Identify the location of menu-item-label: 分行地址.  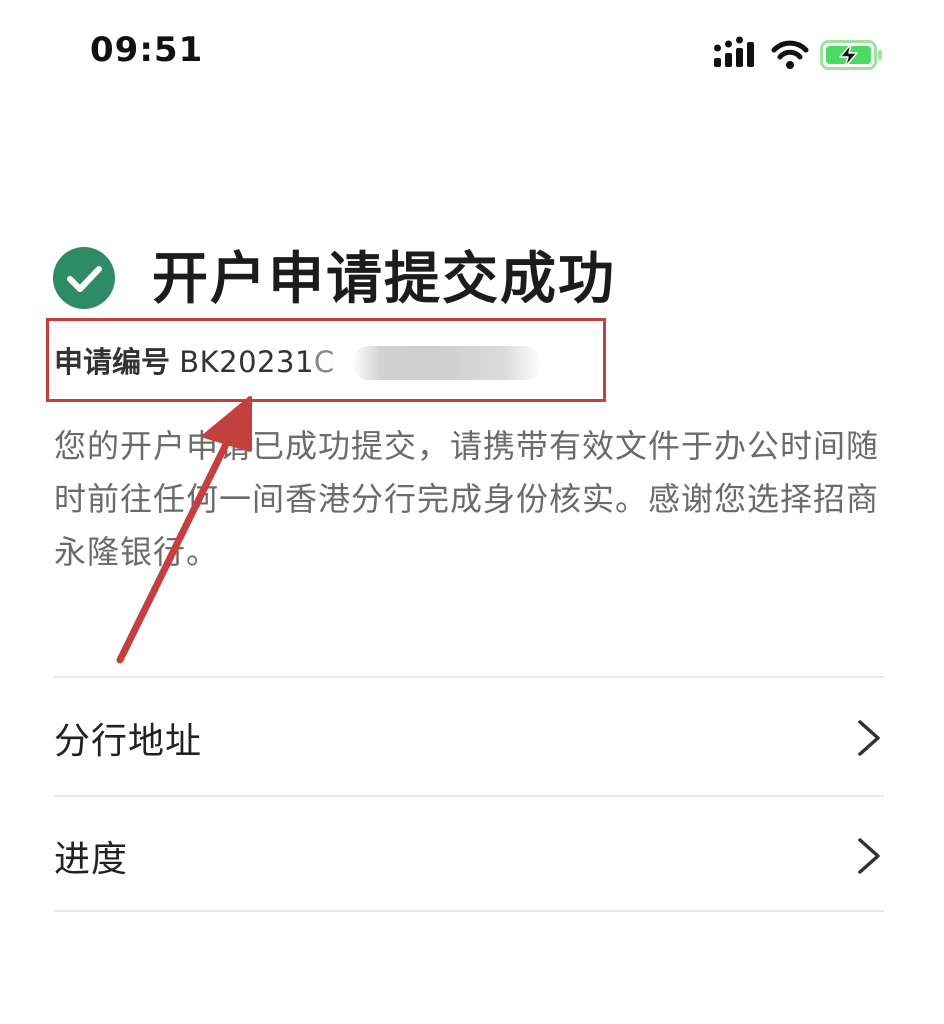
(128, 741).